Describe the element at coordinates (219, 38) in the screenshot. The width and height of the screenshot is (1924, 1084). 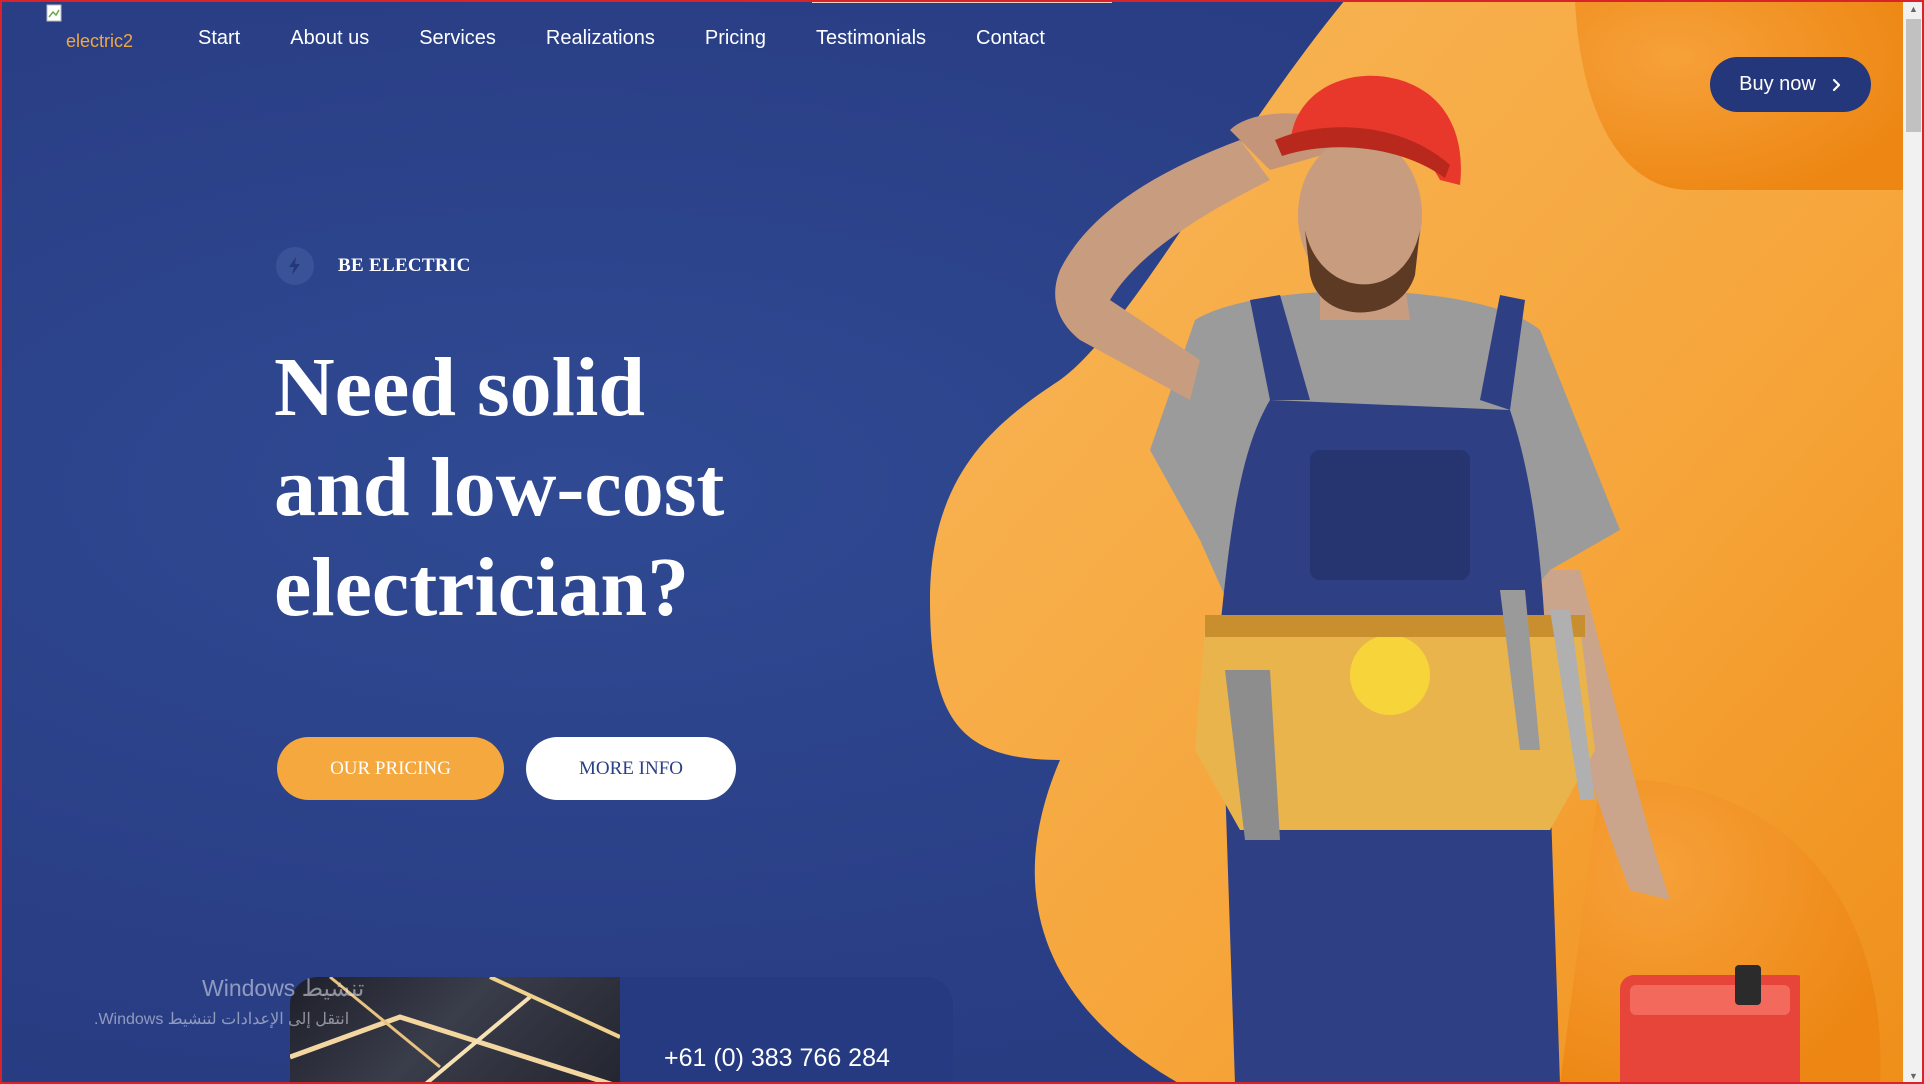
I see `nav-item-start: Start` at that location.